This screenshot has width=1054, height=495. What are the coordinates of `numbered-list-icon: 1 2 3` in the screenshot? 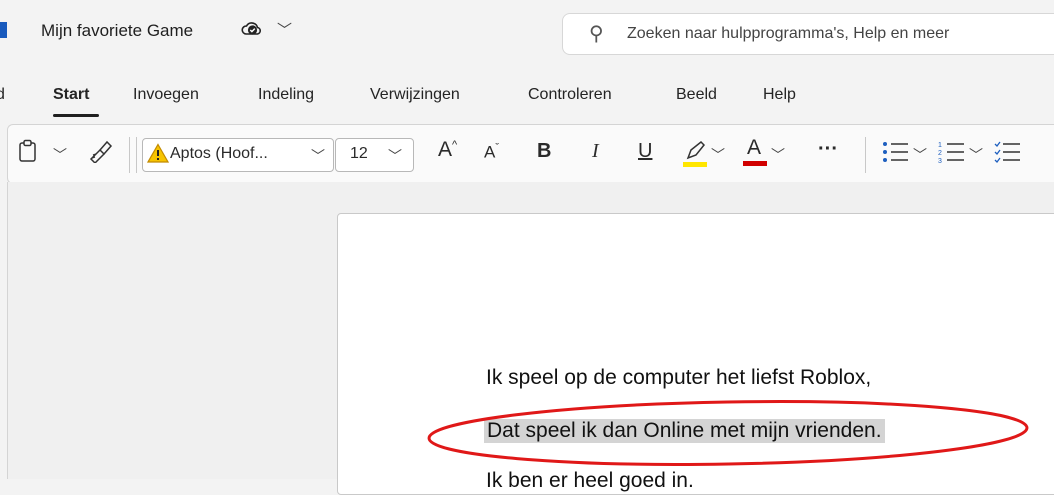 It's located at (952, 154).